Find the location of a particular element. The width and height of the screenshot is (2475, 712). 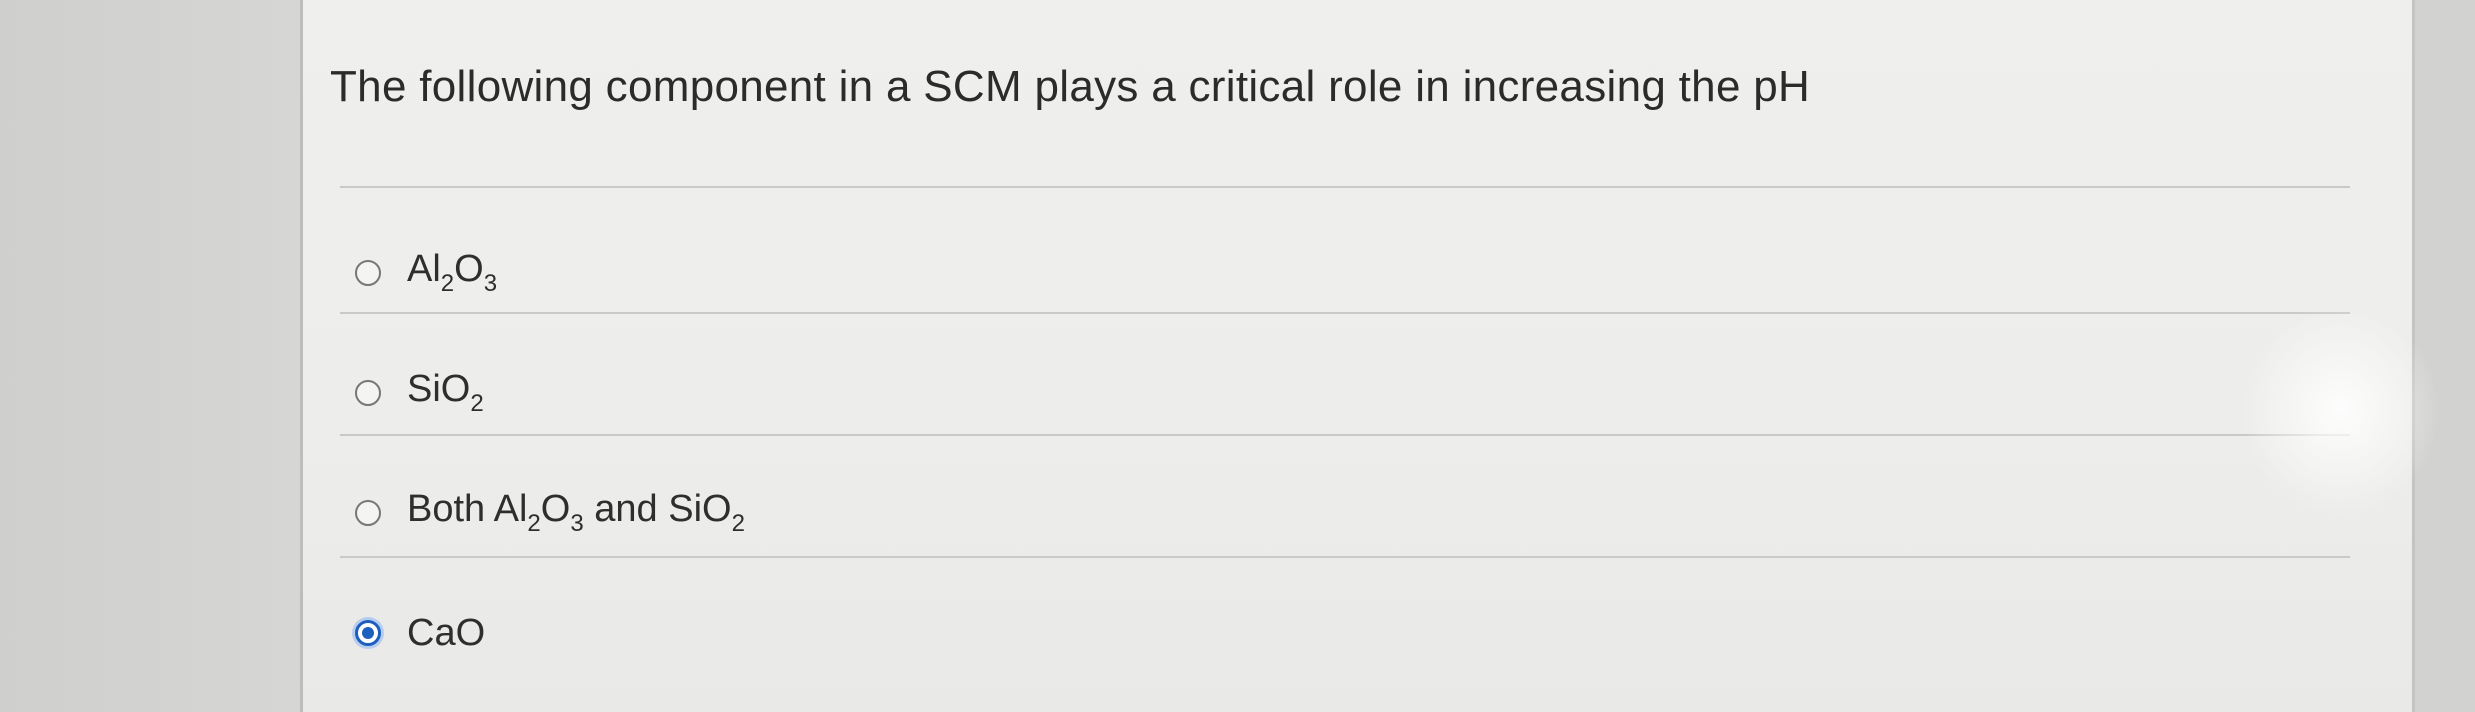

radio-button-selected is located at coordinates (368, 633).